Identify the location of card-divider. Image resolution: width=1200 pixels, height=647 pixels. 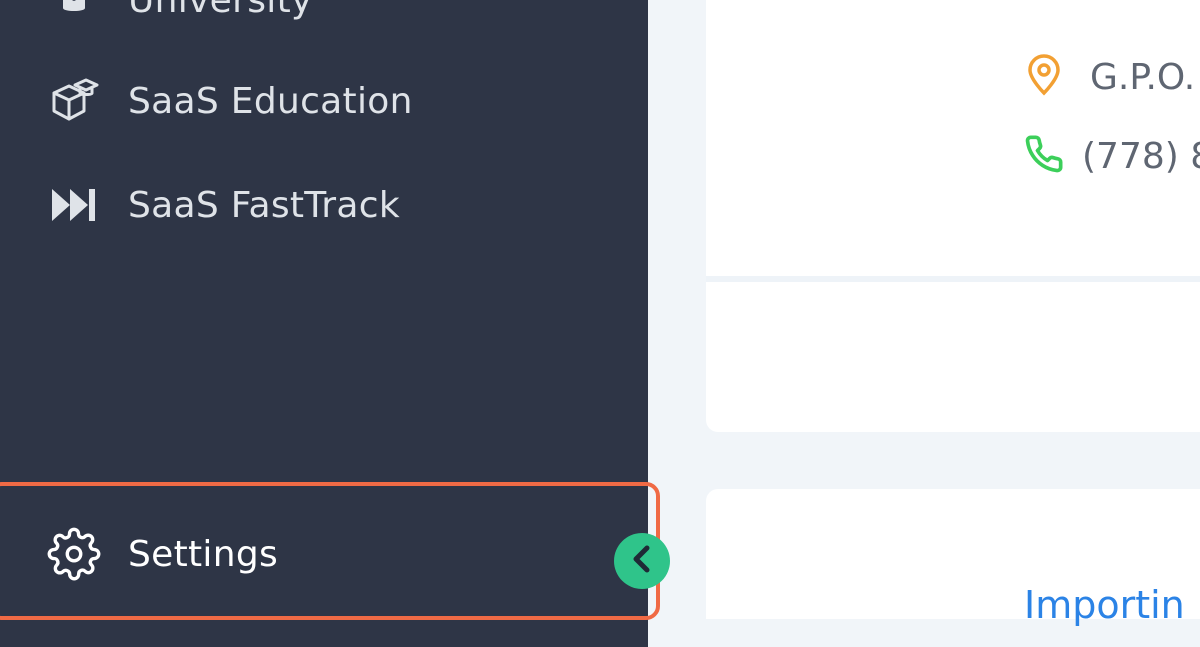
(953, 279).